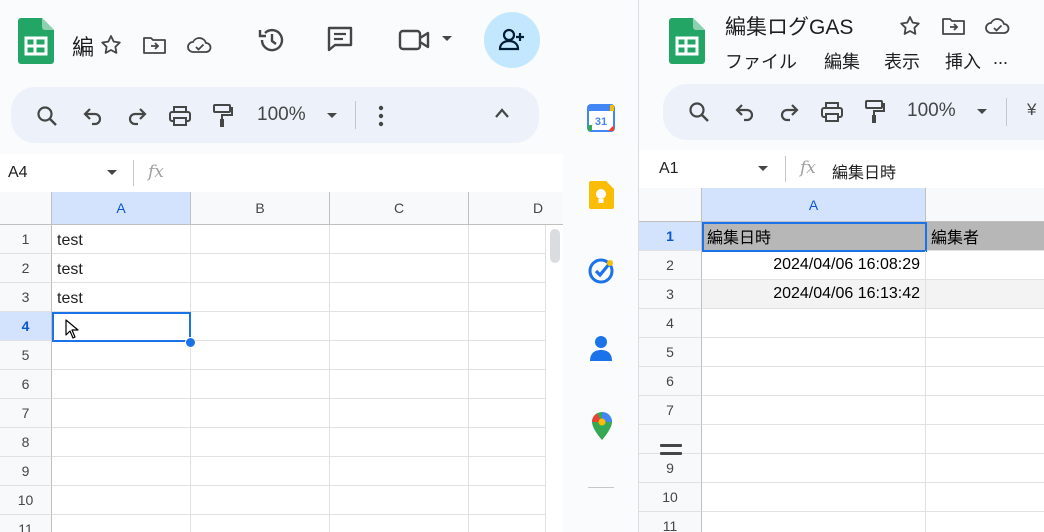 This screenshot has height=532, width=1044. What do you see at coordinates (671, 445) in the screenshot?
I see `freeze-drag-handle-top` at bounding box center [671, 445].